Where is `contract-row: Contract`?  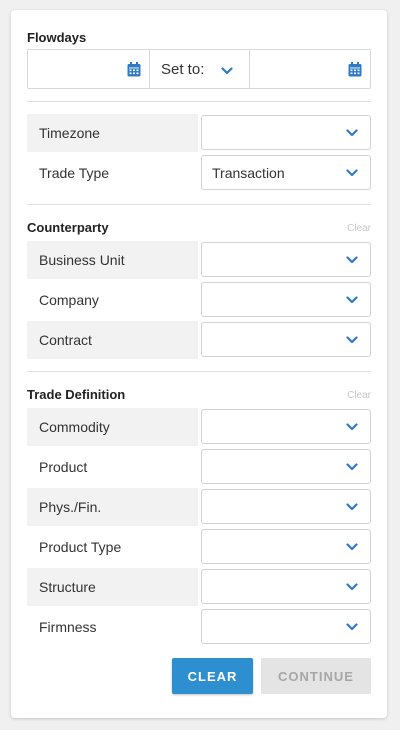 contract-row: Contract is located at coordinates (199, 340).